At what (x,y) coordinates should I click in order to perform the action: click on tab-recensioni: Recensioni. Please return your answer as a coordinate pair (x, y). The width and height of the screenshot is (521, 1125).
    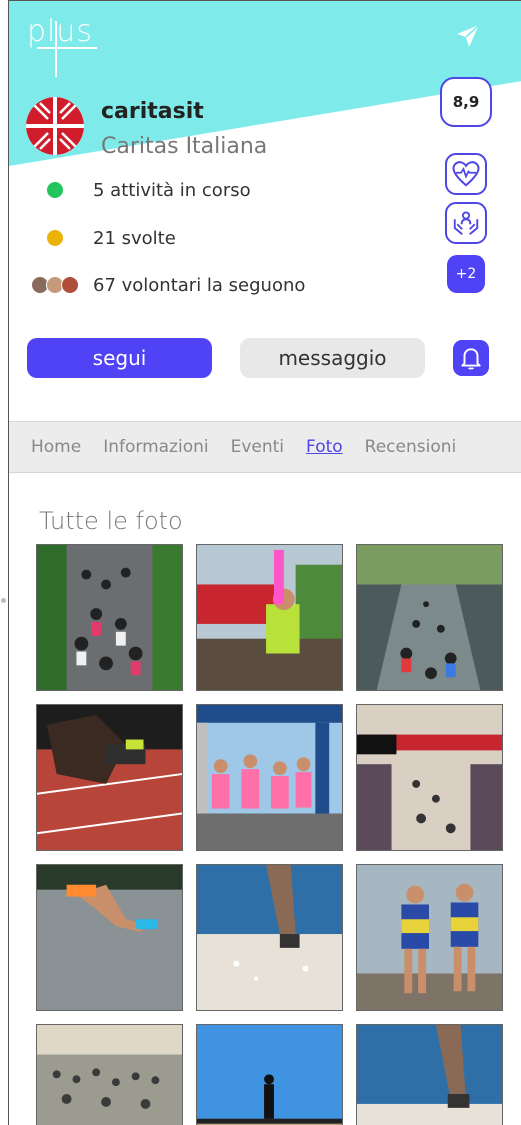
    Looking at the image, I should click on (411, 447).